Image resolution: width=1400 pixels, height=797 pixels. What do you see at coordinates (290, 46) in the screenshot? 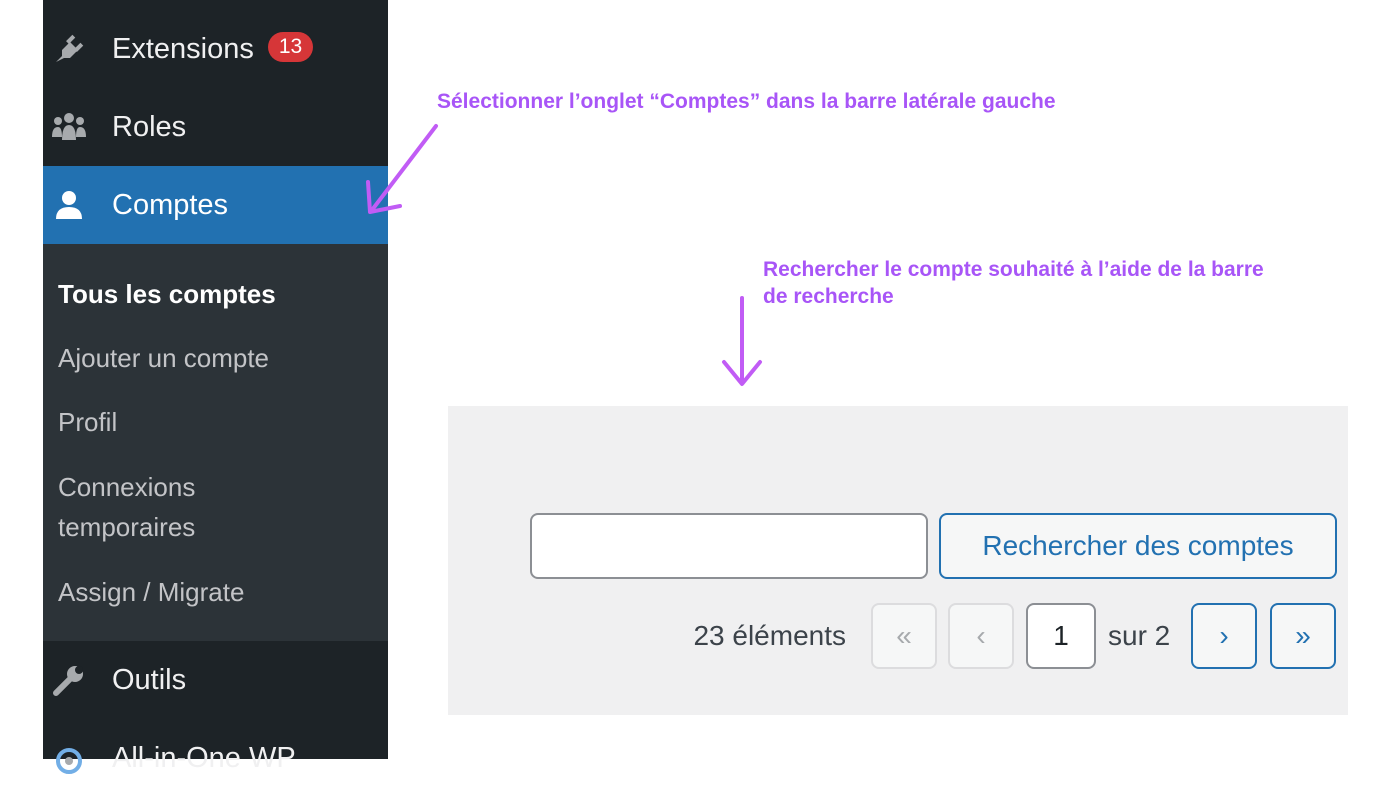
I see `update-count-badge: 13` at bounding box center [290, 46].